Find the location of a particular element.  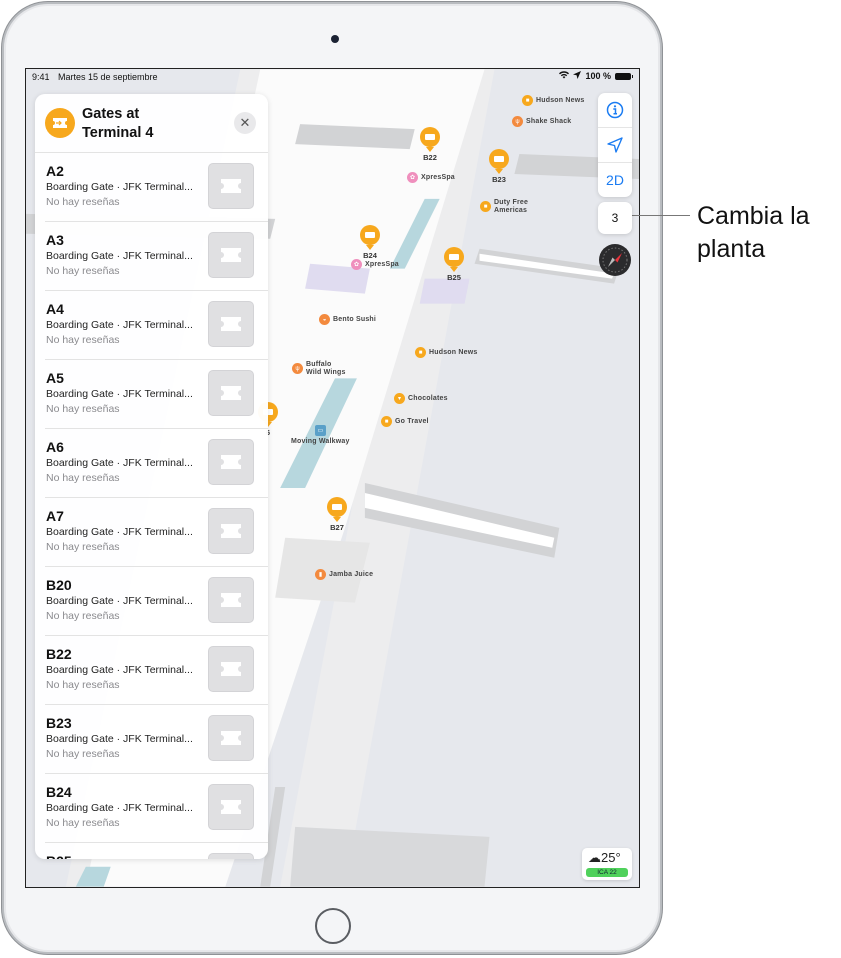

location-arrow-icon is located at coordinates (615, 145).